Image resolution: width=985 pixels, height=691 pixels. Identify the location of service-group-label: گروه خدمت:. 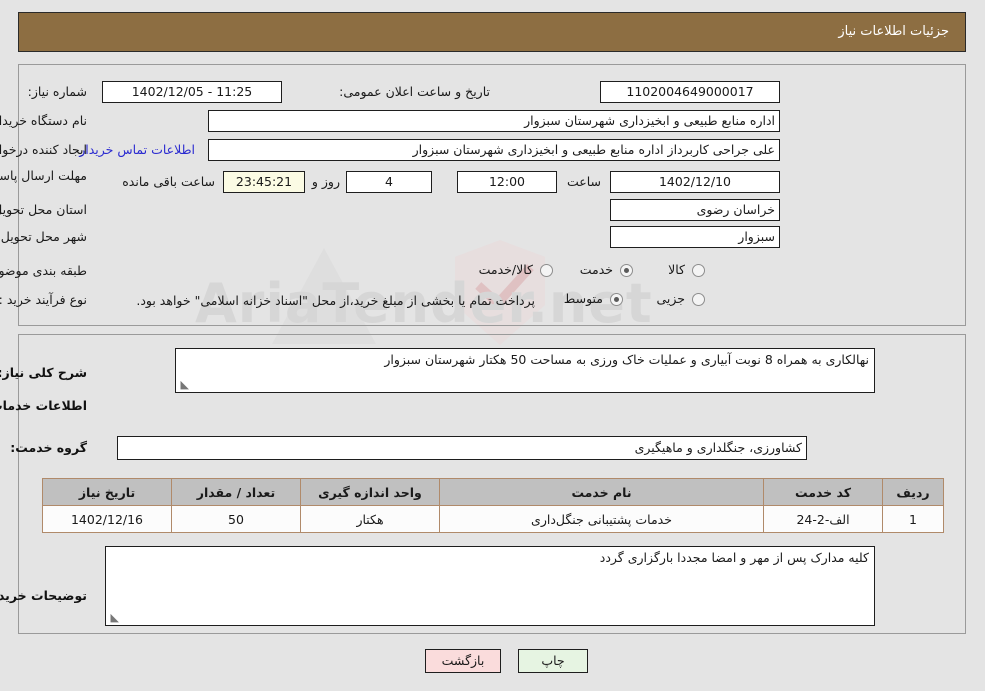
(48, 447).